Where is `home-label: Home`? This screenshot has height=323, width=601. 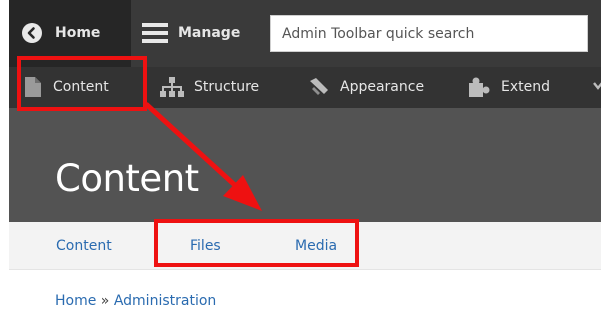 home-label: Home is located at coordinates (78, 33).